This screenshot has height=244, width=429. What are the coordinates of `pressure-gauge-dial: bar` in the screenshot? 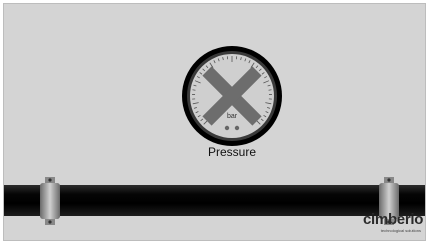 It's located at (232, 96).